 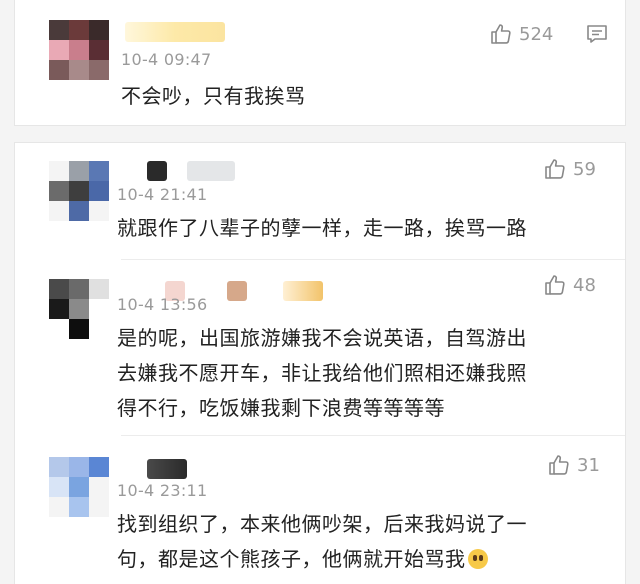 I want to click on comment-time: 10-4 09:47, so click(x=166, y=59).